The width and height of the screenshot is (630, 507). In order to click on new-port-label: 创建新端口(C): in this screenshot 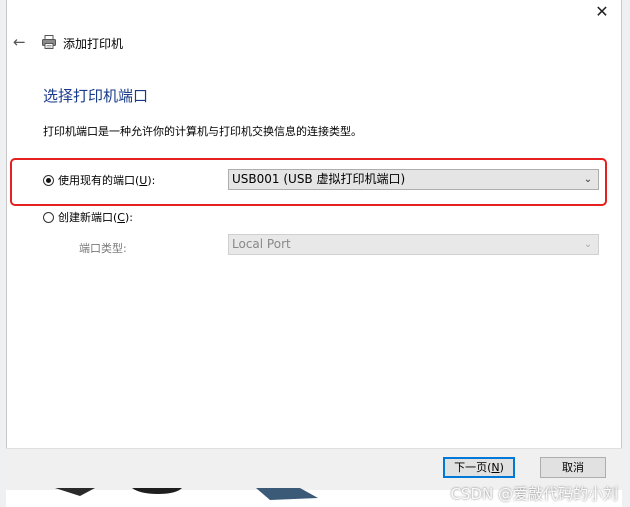, I will do `click(95, 217)`.